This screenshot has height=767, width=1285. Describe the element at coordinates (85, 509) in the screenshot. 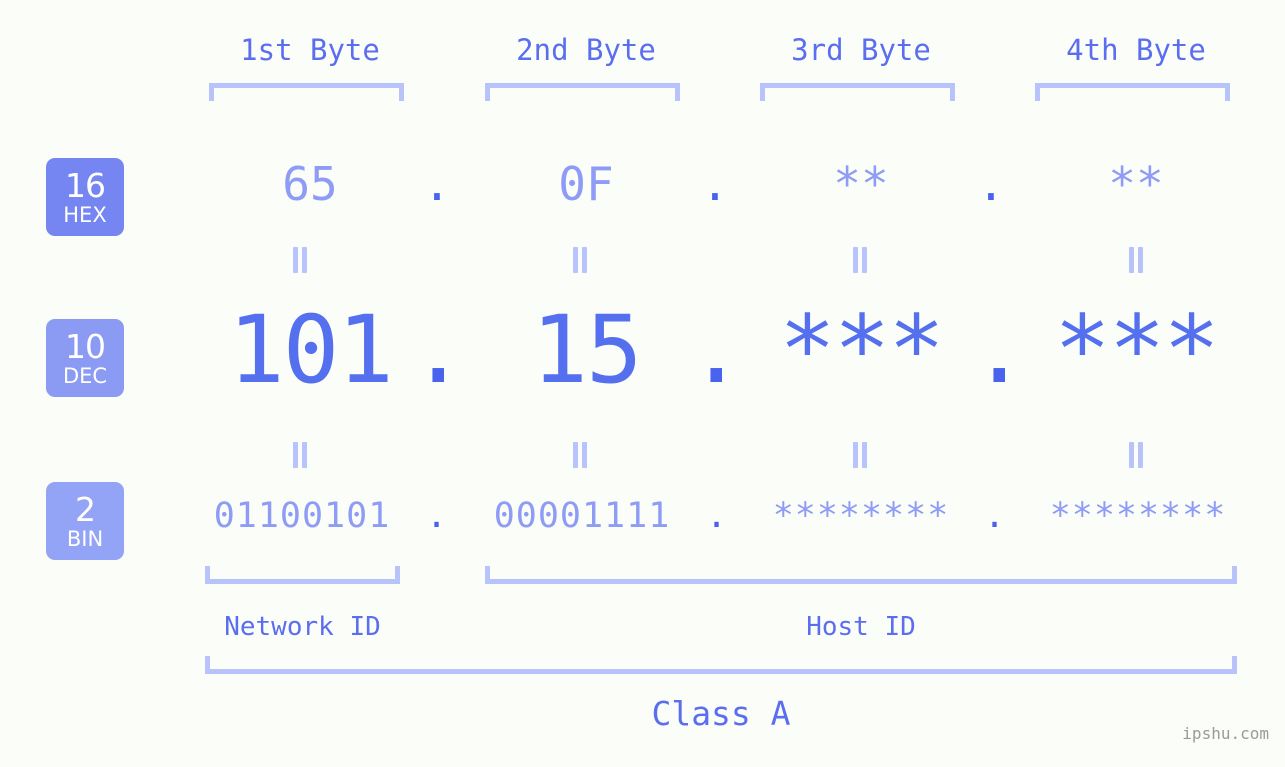

I see `base-badge-bin-number: 2` at that location.